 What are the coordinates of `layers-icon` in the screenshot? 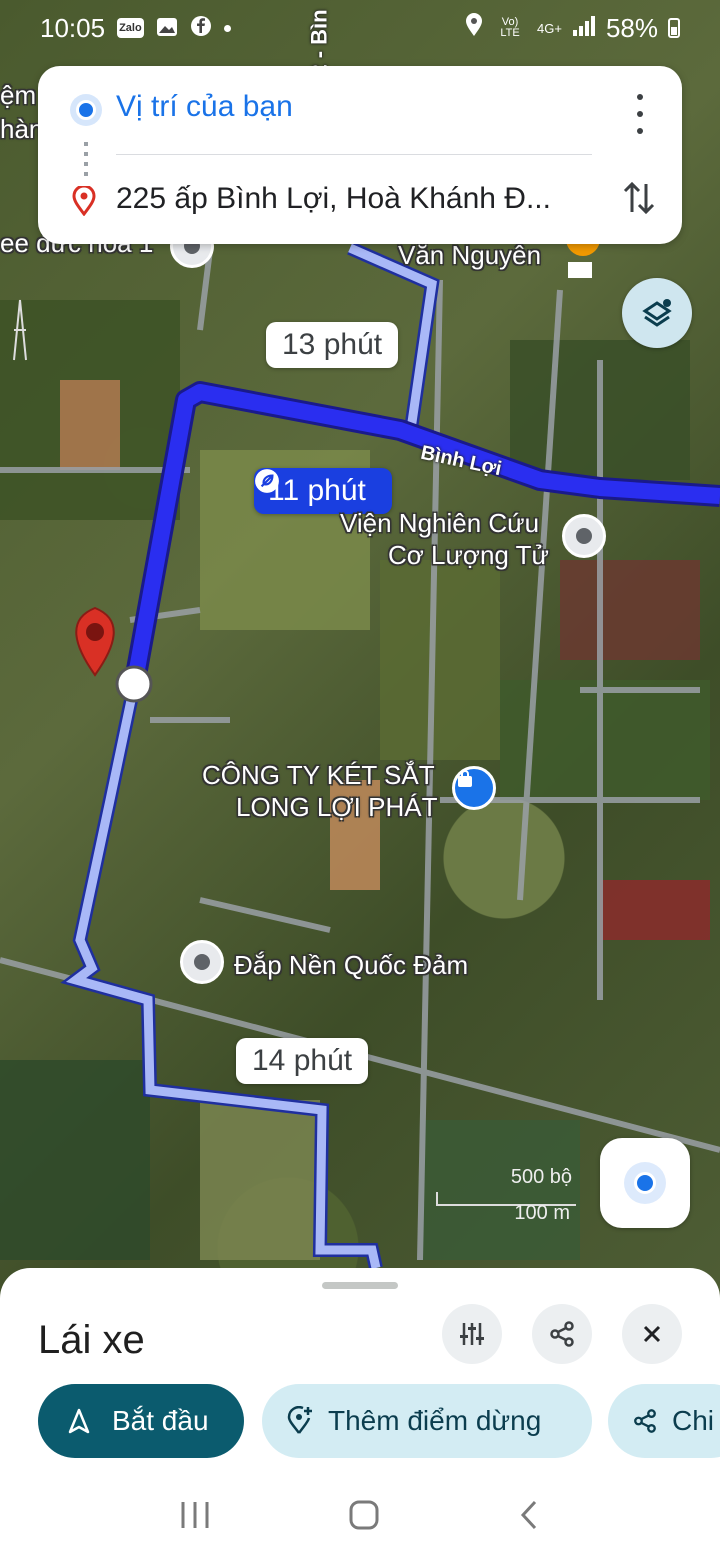 It's located at (657, 313).